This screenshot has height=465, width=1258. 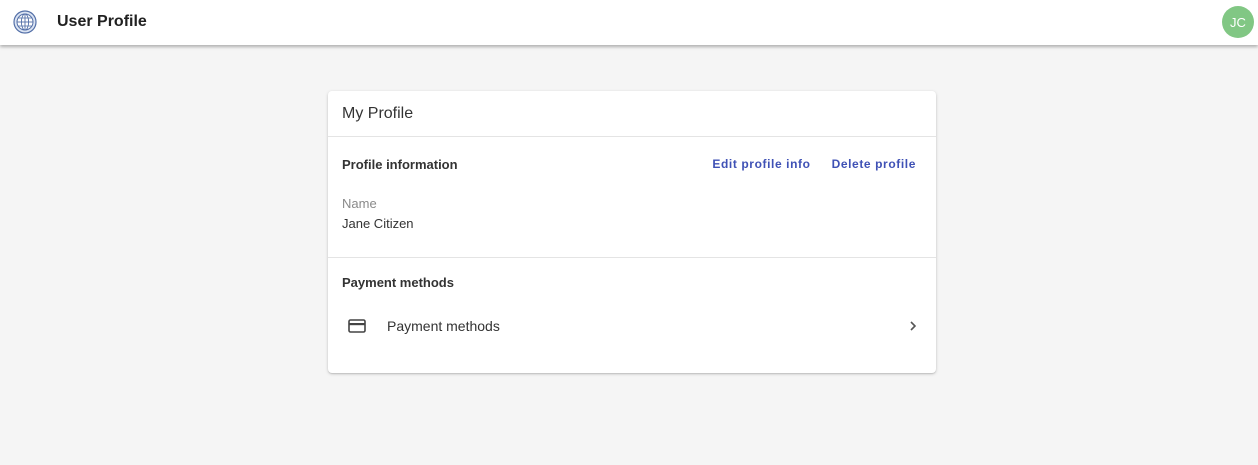 What do you see at coordinates (629, 22) in the screenshot?
I see `app-bar: User Profile JC` at bounding box center [629, 22].